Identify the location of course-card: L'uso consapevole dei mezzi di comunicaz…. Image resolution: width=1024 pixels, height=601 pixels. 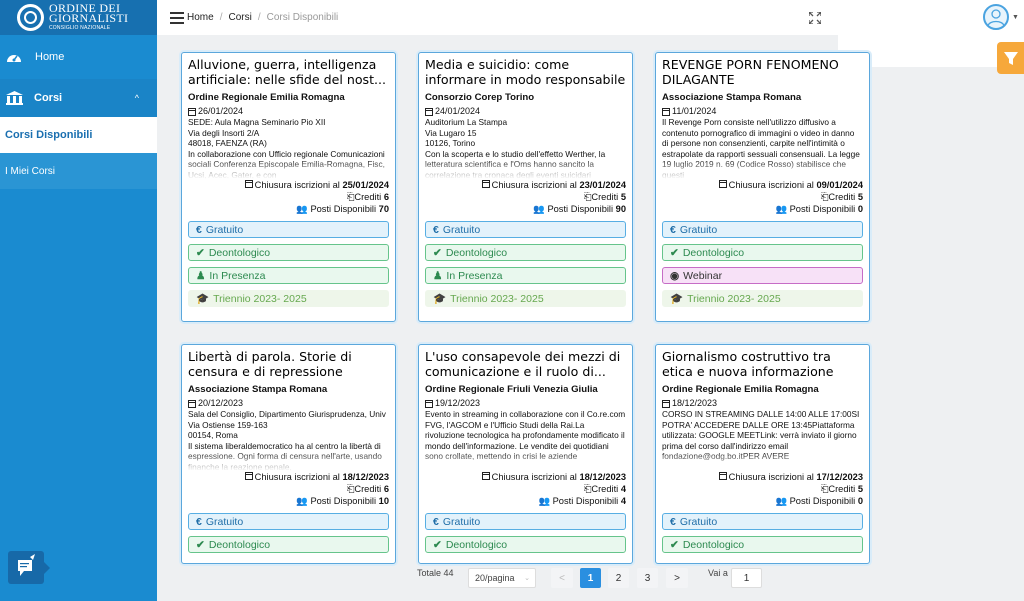
(525, 454).